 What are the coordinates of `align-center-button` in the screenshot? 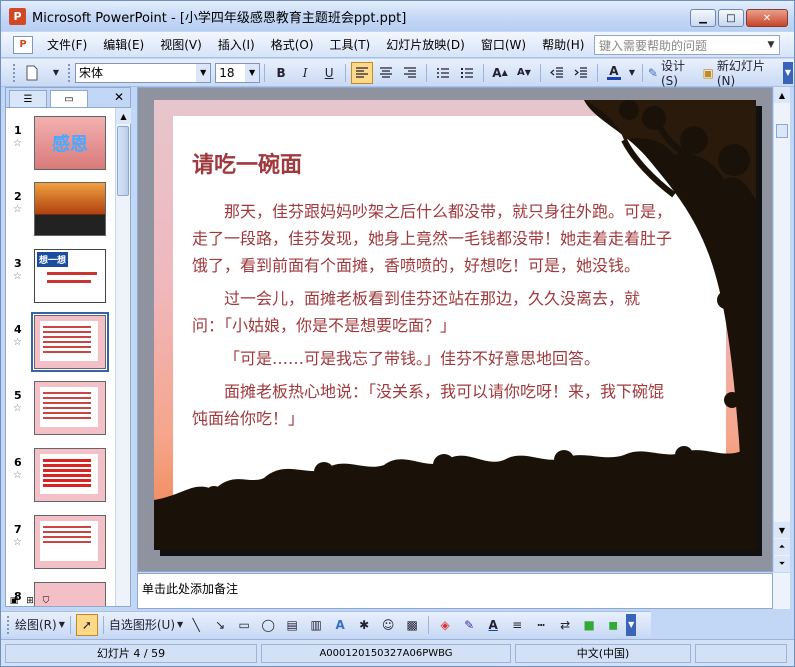 It's located at (386, 73).